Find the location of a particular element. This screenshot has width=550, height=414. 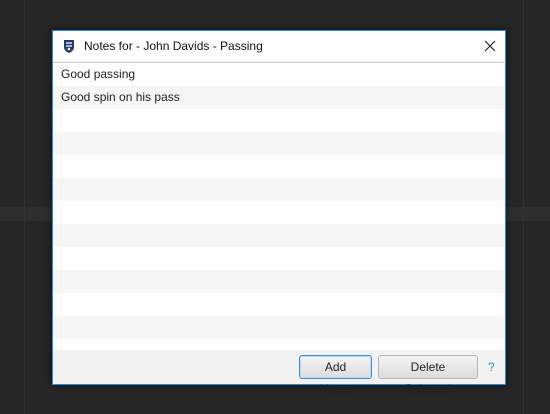

delete-selected-button: Delete Selected is located at coordinates (428, 375).